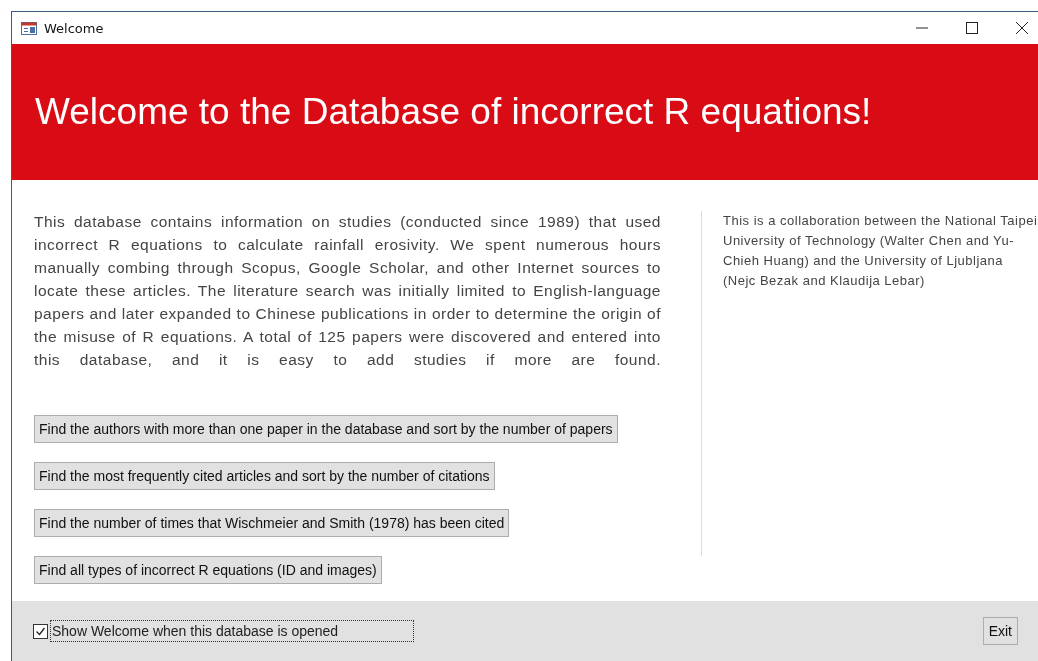 This screenshot has height=661, width=1038. I want to click on exit-button: Exit, so click(1000, 631).